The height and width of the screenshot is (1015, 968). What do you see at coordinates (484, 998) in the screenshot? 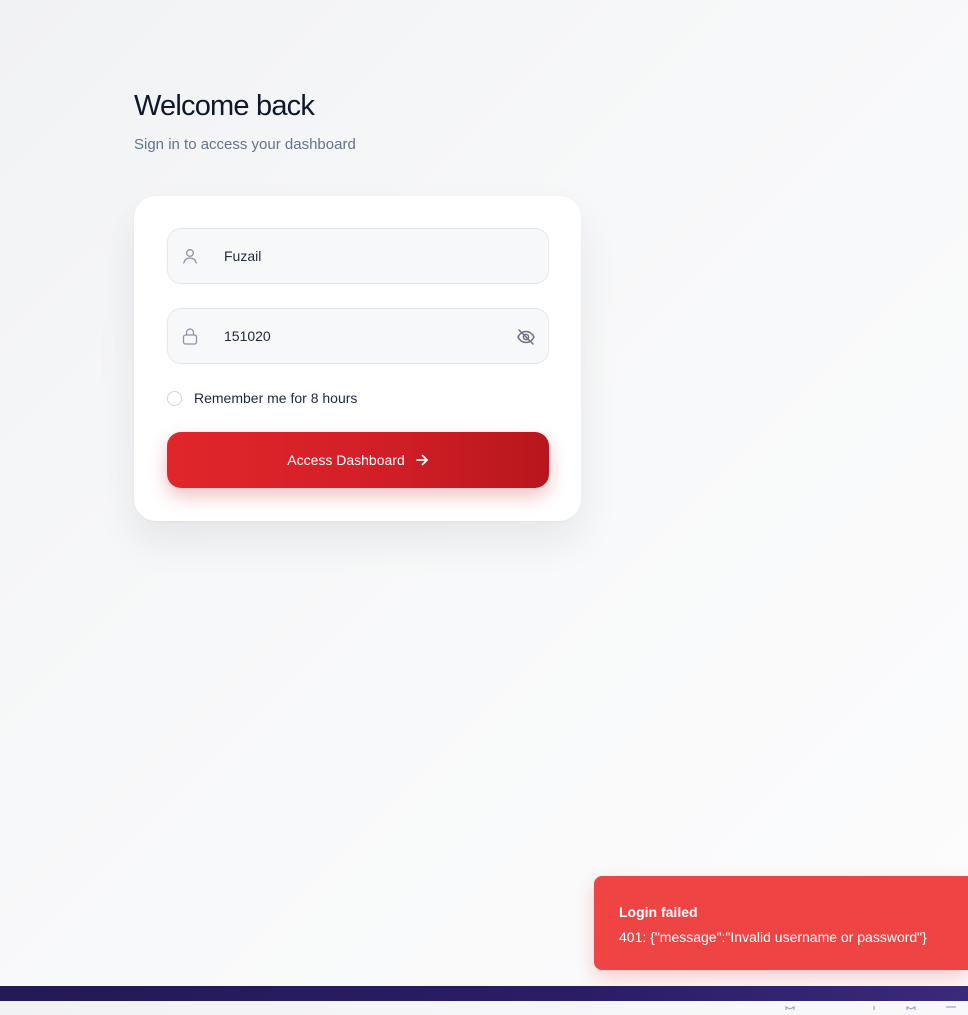
I see `footer-bar` at bounding box center [484, 998].